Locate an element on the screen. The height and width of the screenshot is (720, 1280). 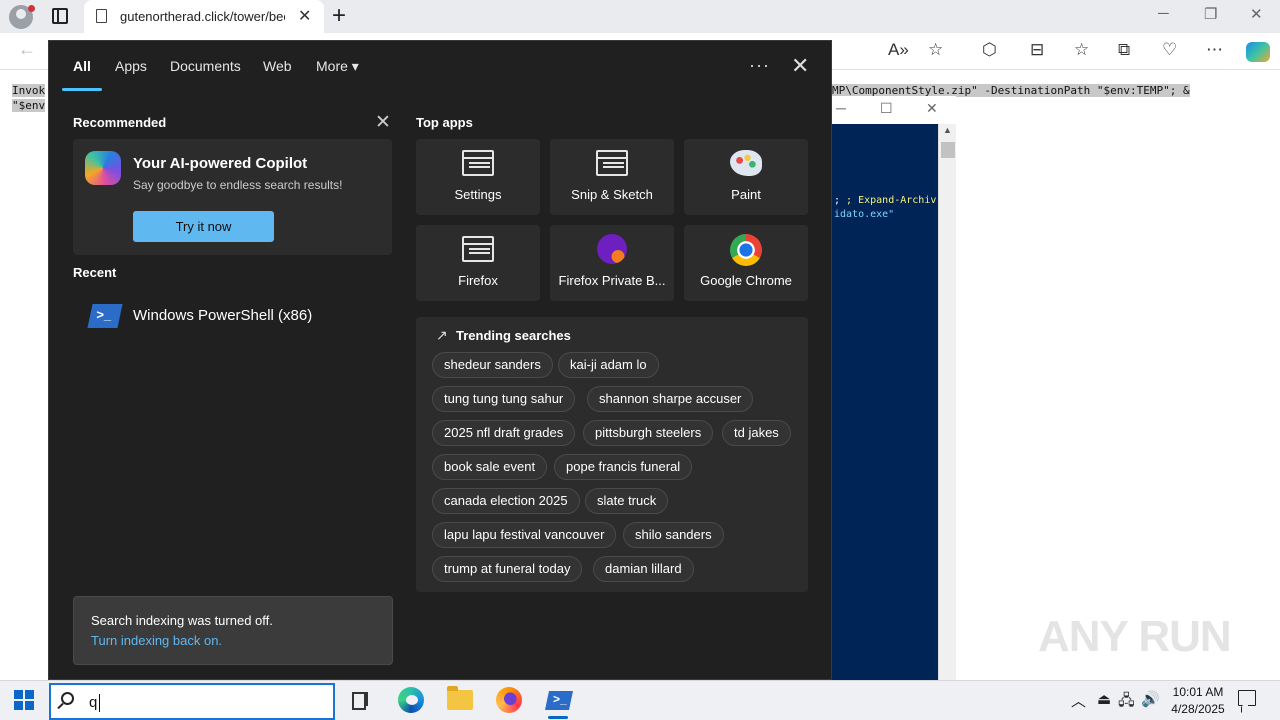
tray-network-icon: 🖧 is located at coordinates (1126, 702).